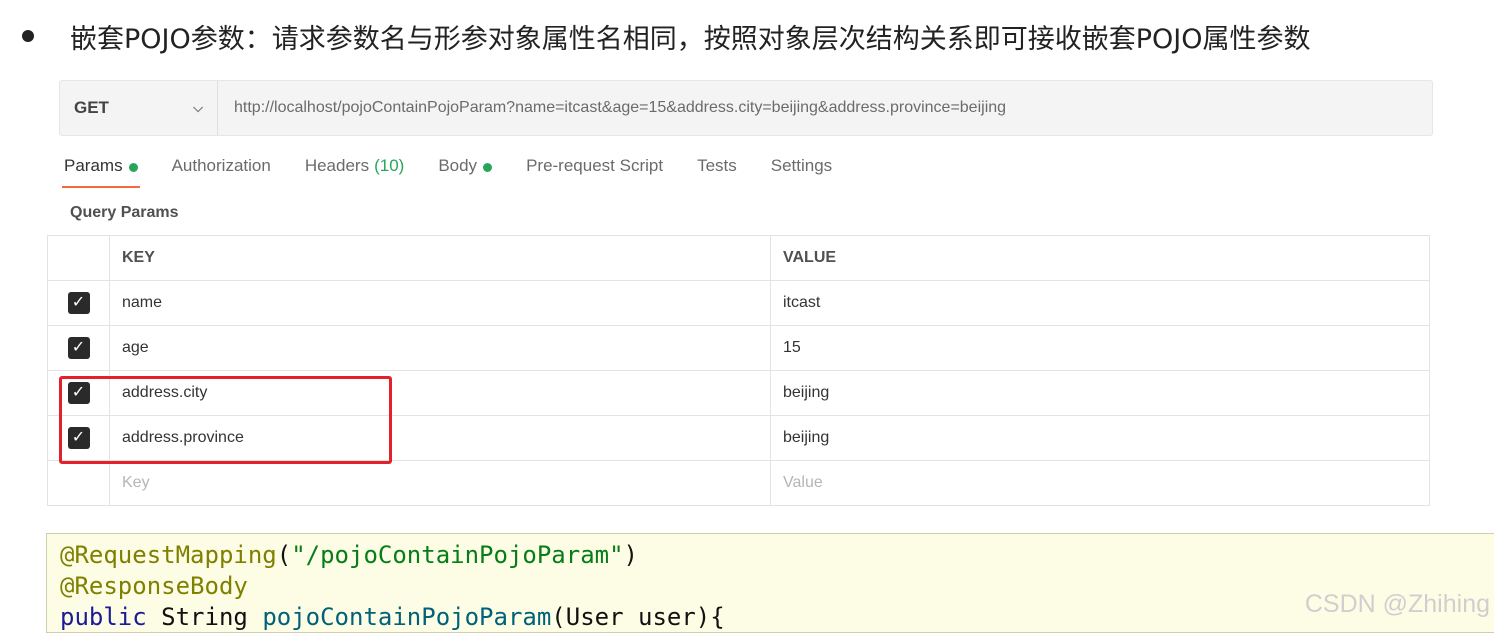  What do you see at coordinates (803, 482) in the screenshot?
I see `value-placeholder: Value` at bounding box center [803, 482].